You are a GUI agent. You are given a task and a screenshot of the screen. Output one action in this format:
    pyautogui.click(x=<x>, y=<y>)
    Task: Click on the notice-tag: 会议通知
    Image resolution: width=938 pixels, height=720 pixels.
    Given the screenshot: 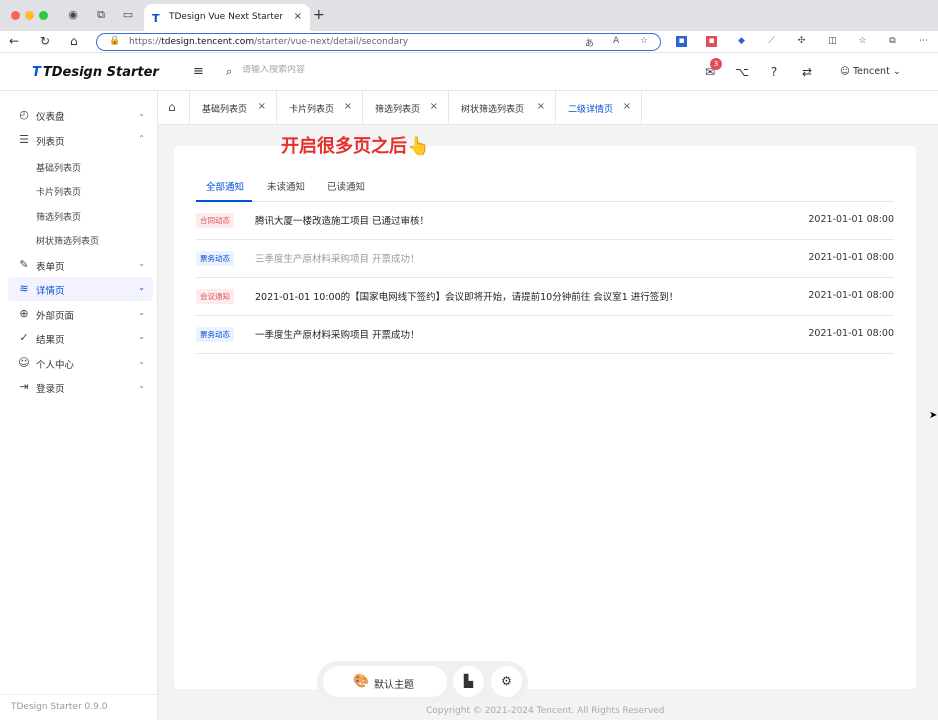 What is the action you would take?
    pyautogui.click(x=215, y=296)
    